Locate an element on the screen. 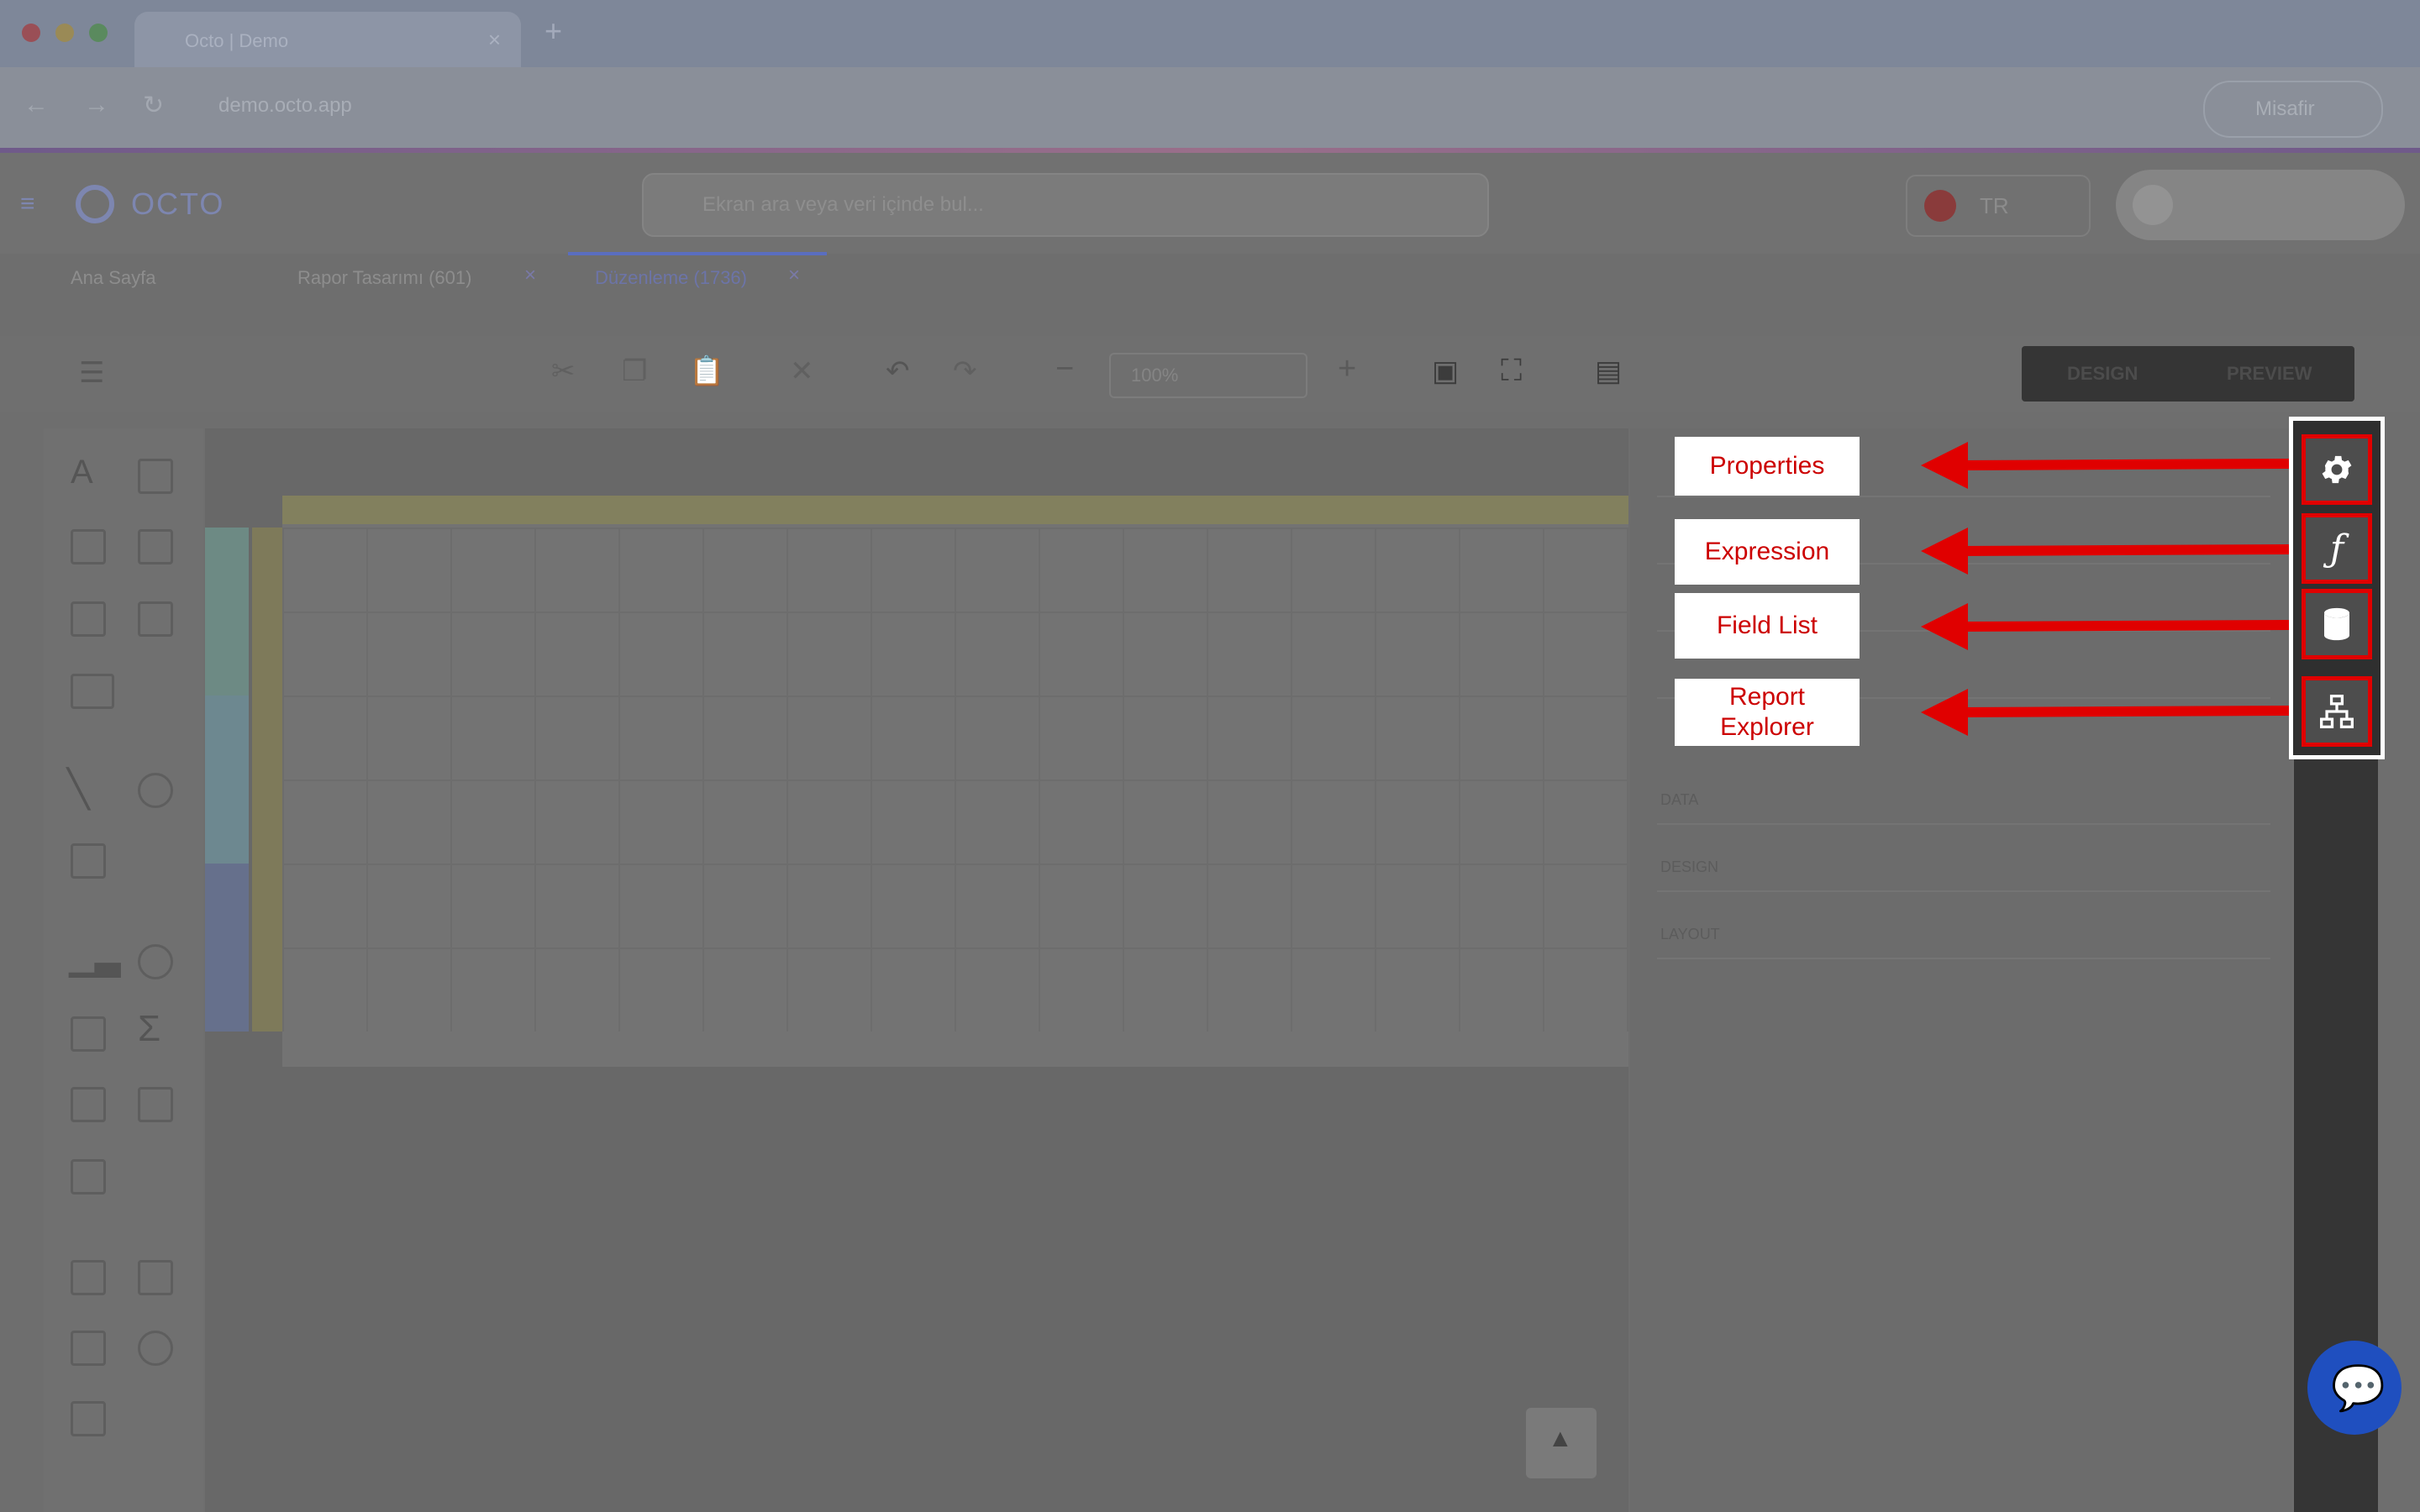  arrowhead-properties is located at coordinates (1944, 465).